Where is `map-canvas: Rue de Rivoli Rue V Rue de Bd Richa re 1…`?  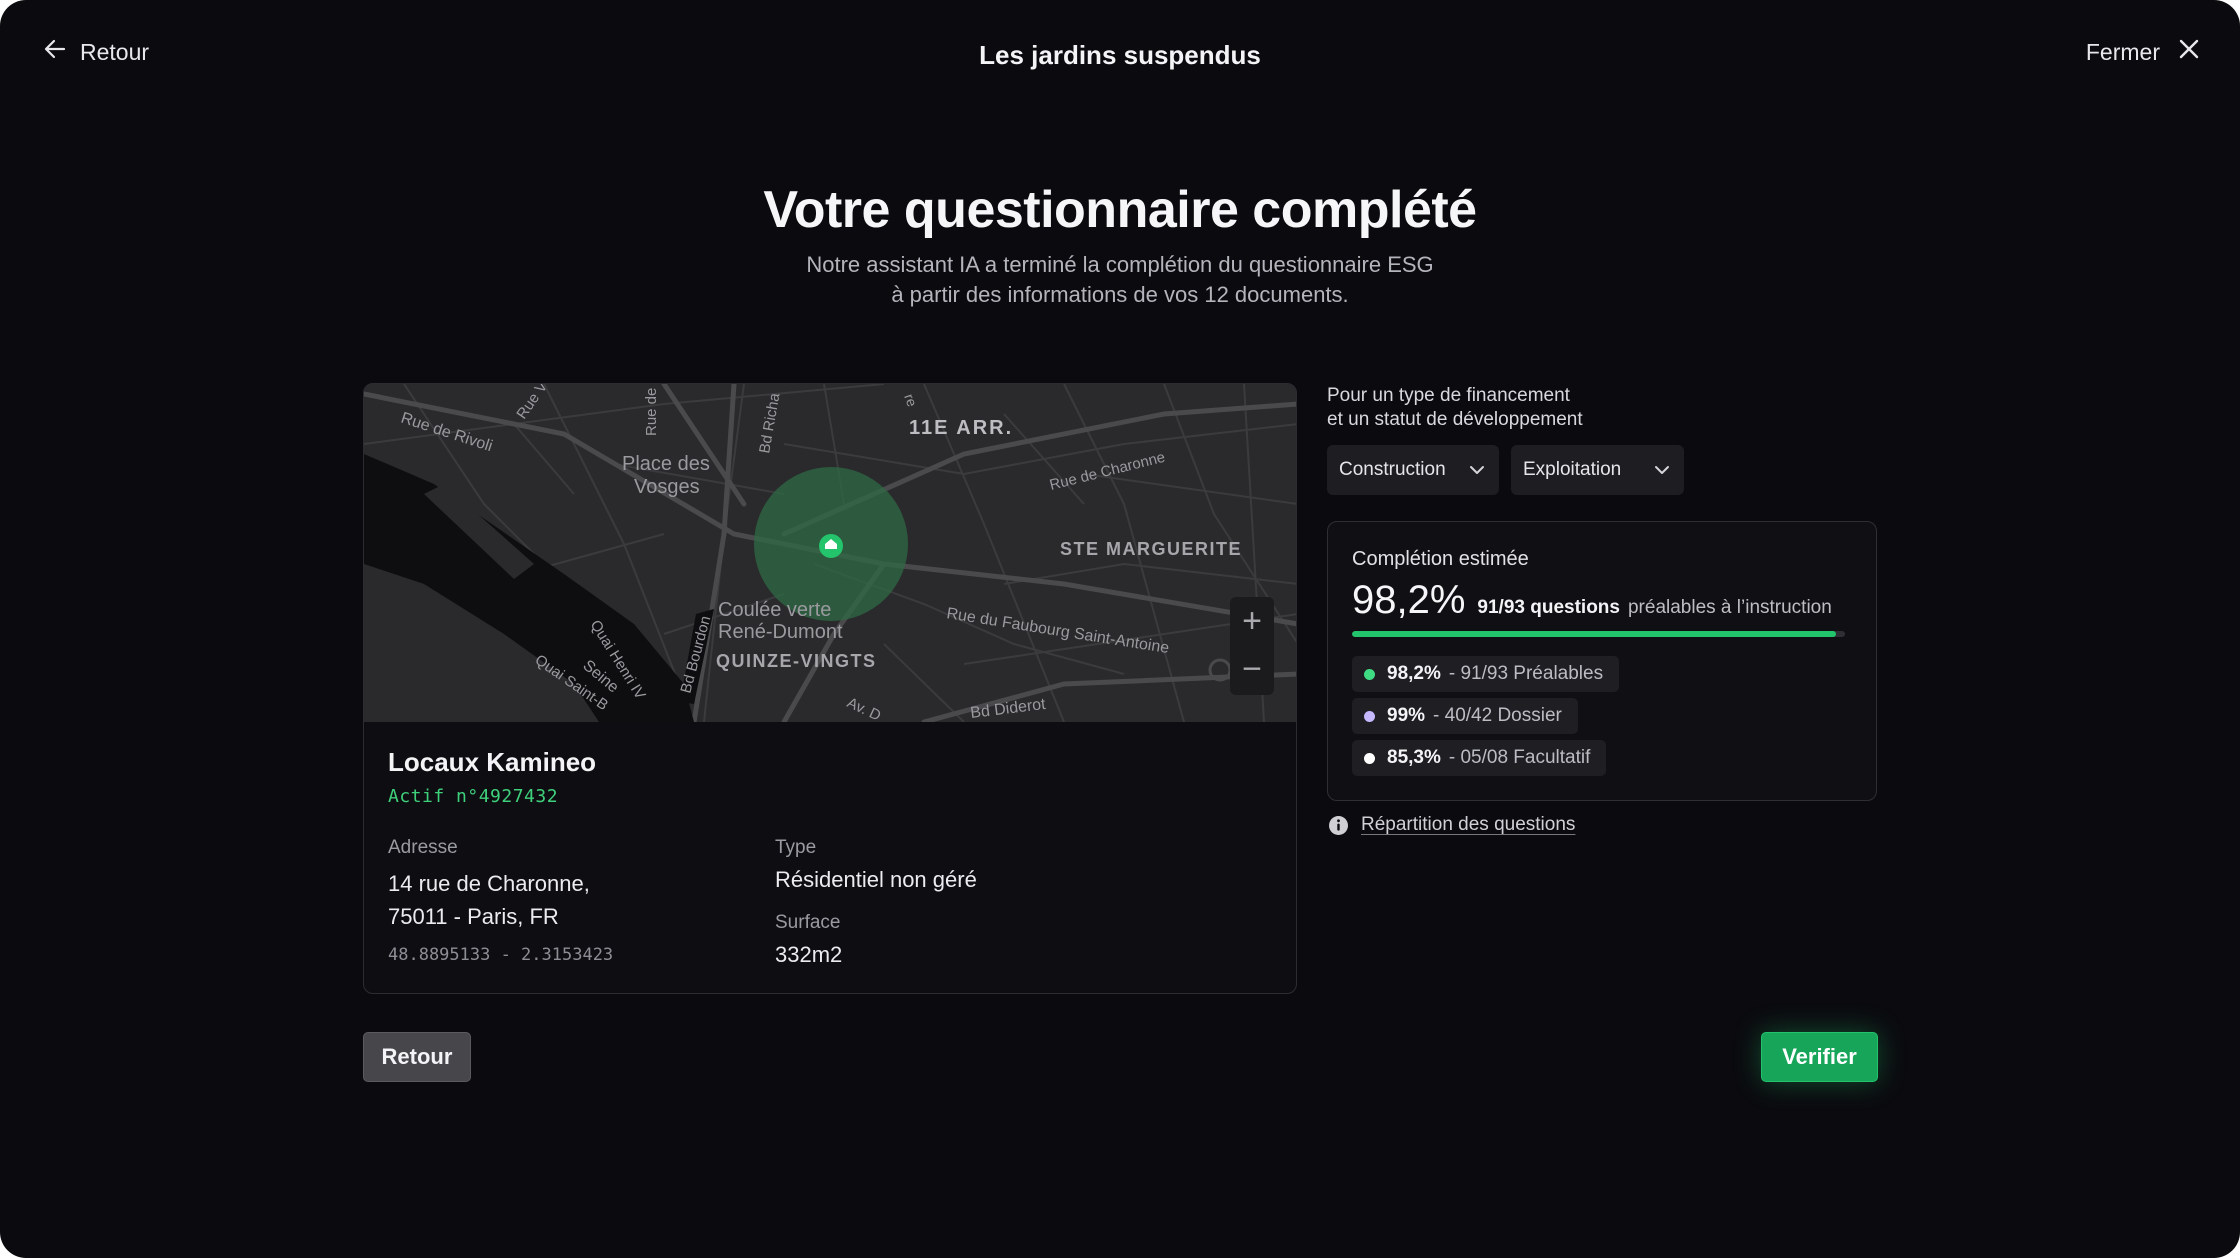 map-canvas: Rue de Rivoli Rue V Rue de Bd Richa re 1… is located at coordinates (830, 553).